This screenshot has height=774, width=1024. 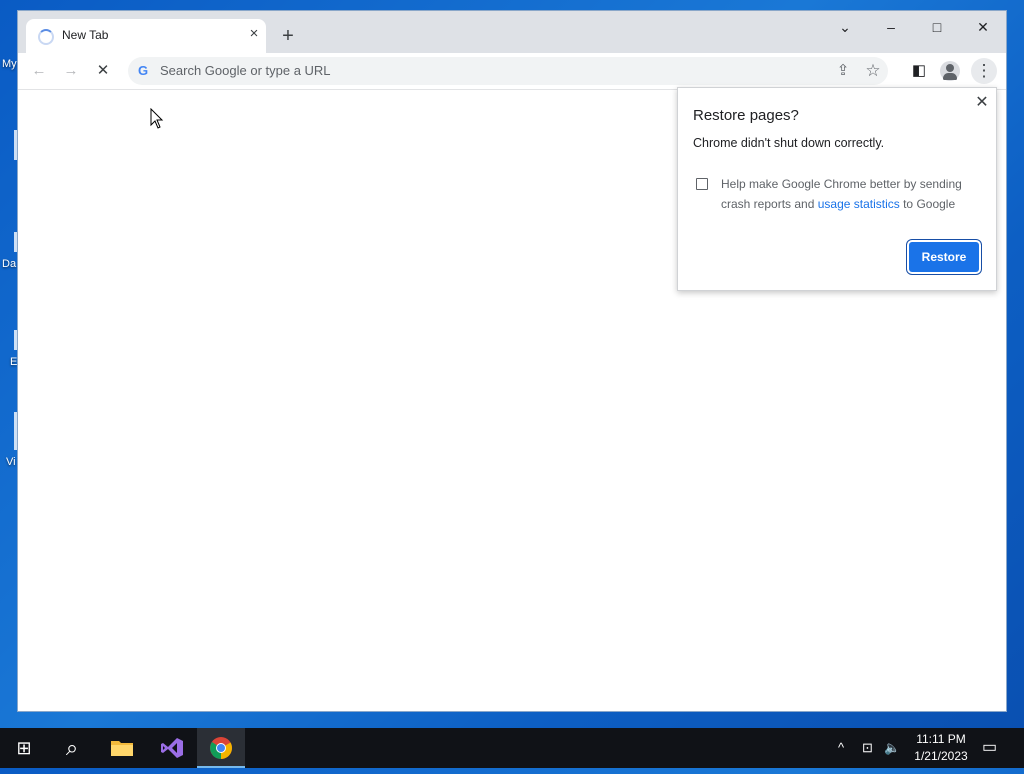 I want to click on clock-time: 11:11 PM, so click(x=941, y=739).